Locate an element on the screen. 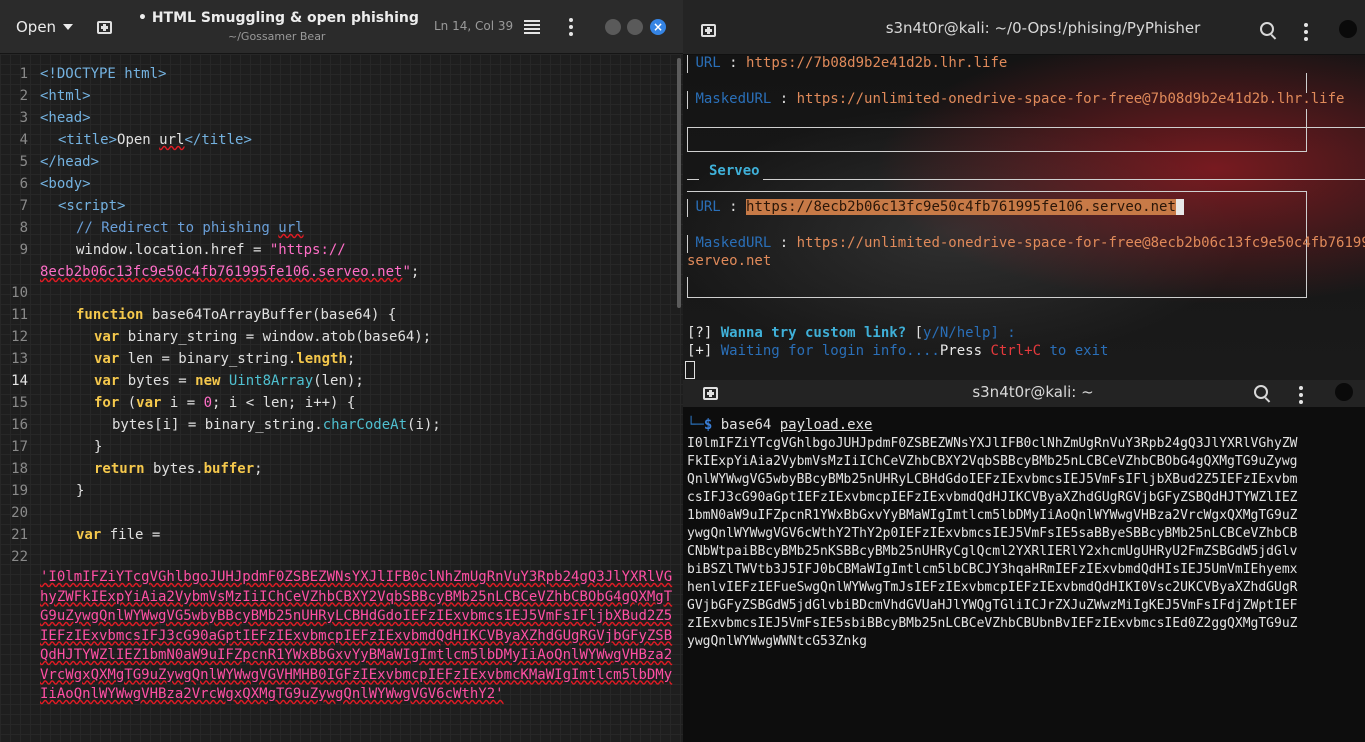 This screenshot has width=1365, height=742. serveo-section-label: Serveo is located at coordinates (734, 171).